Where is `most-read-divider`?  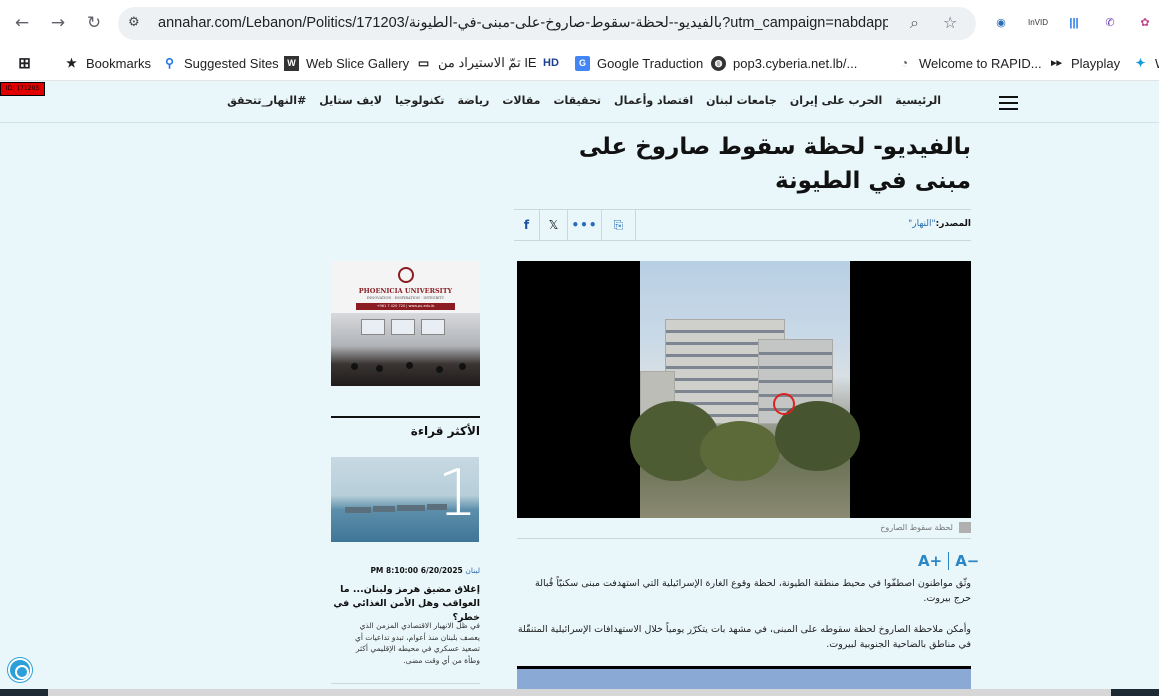 most-read-divider is located at coordinates (405, 417).